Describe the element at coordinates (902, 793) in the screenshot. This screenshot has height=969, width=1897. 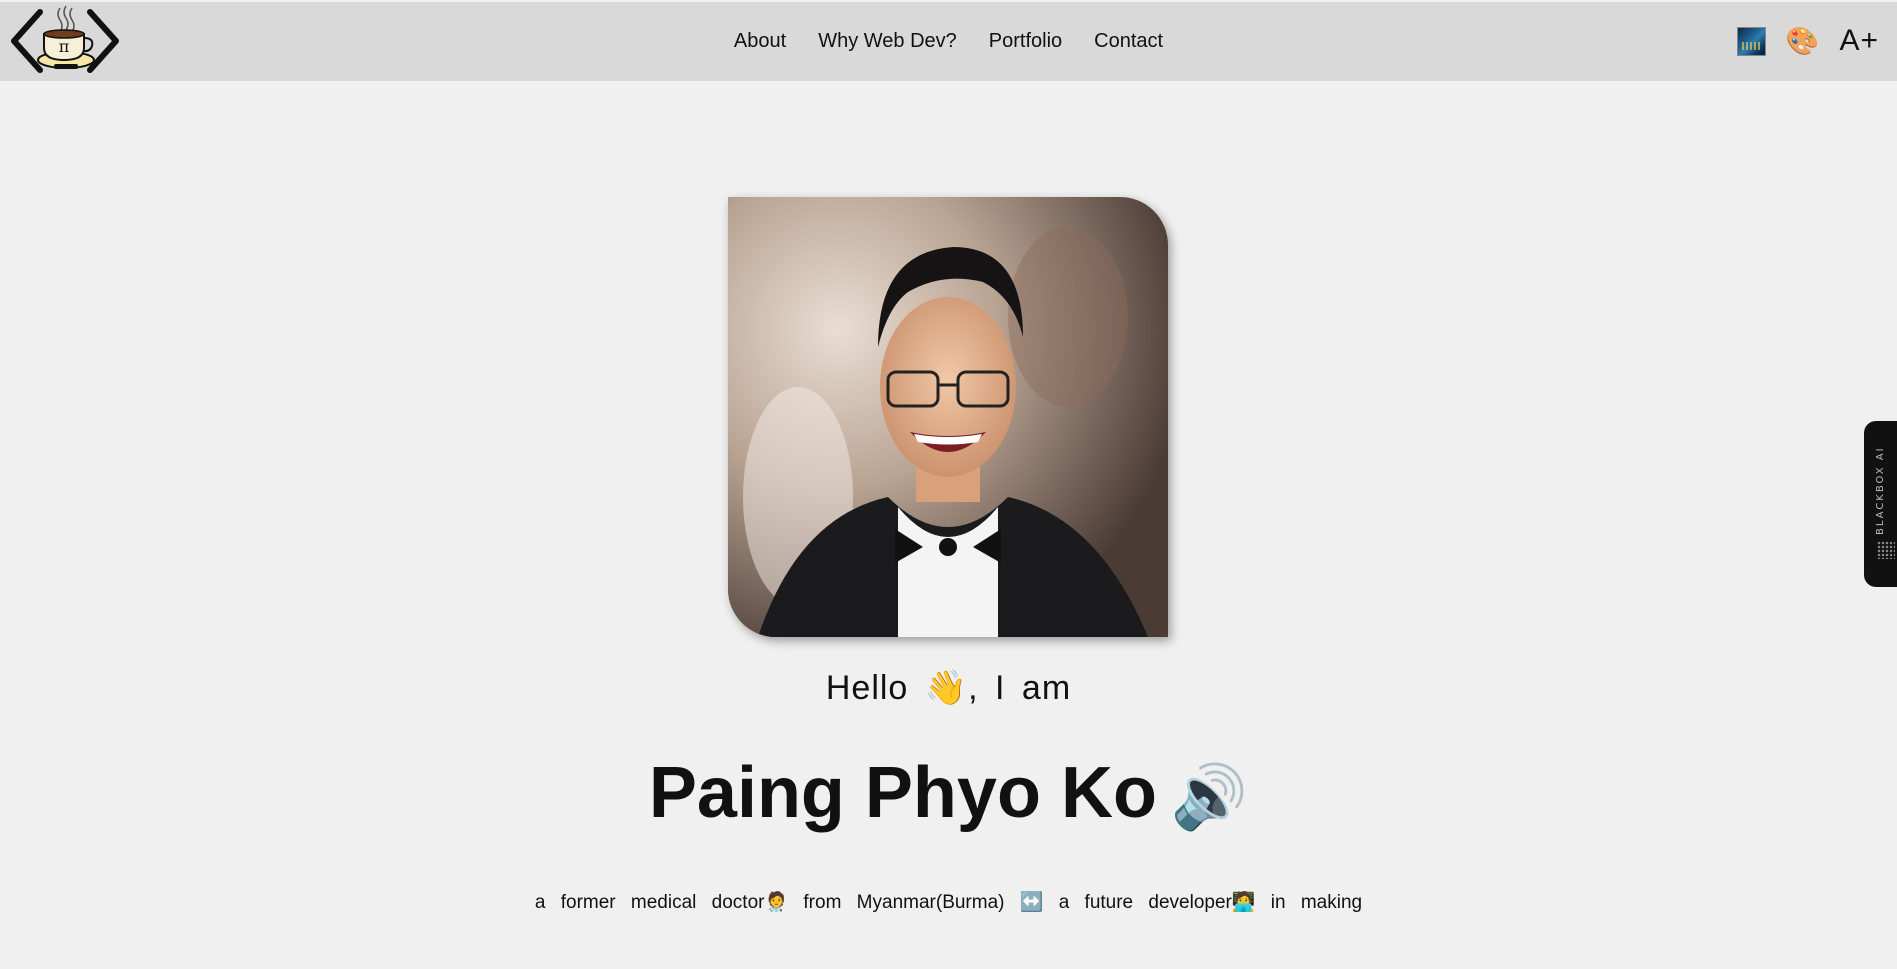
I see `name-heading: Paing Phyo Ko` at that location.